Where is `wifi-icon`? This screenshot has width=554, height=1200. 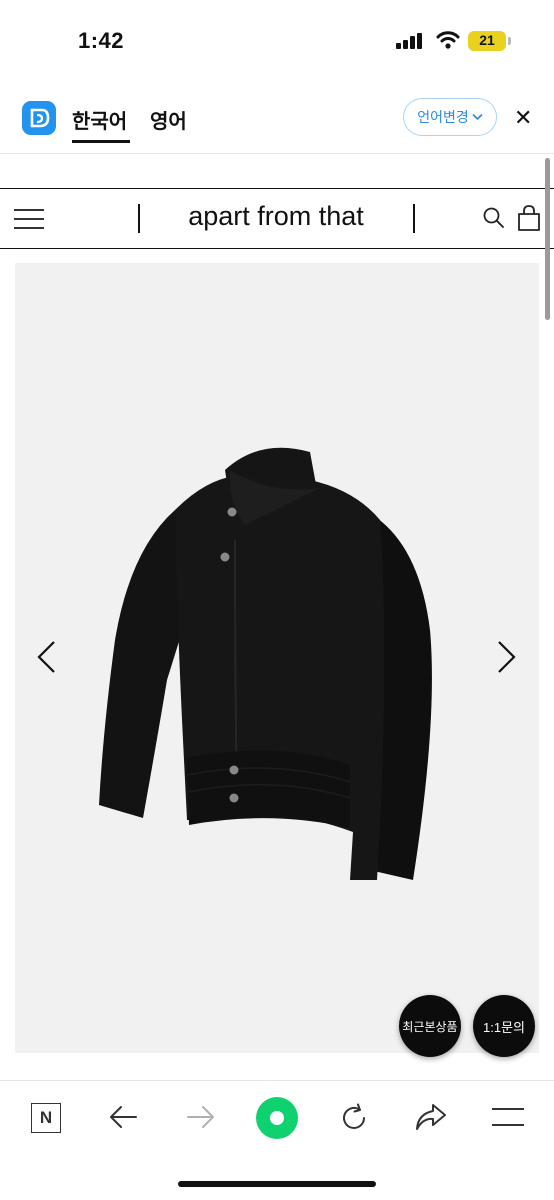
wifi-icon is located at coordinates (448, 40).